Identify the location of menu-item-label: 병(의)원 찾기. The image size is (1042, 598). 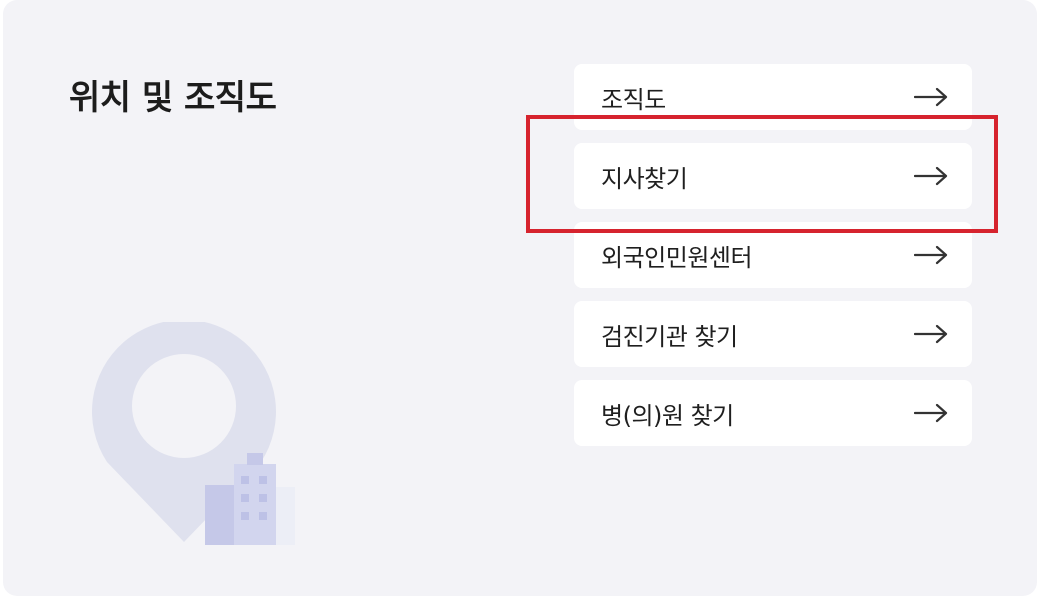
(667, 415).